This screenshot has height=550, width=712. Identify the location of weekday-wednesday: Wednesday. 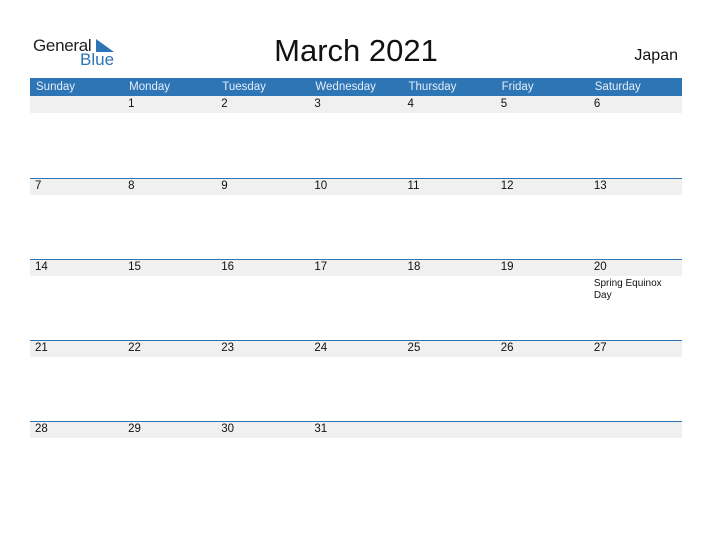
(345, 87).